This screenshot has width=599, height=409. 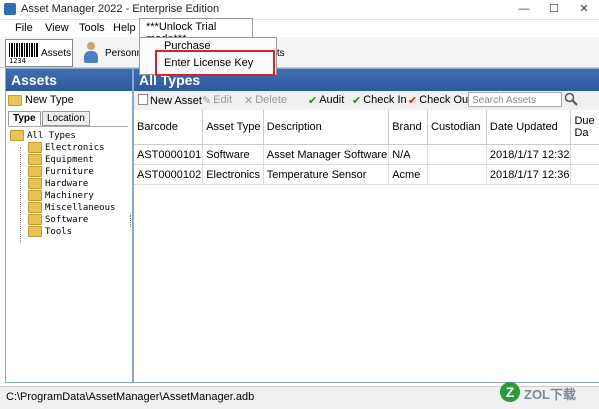 I want to click on tree-item: Software, so click(x=58, y=220).